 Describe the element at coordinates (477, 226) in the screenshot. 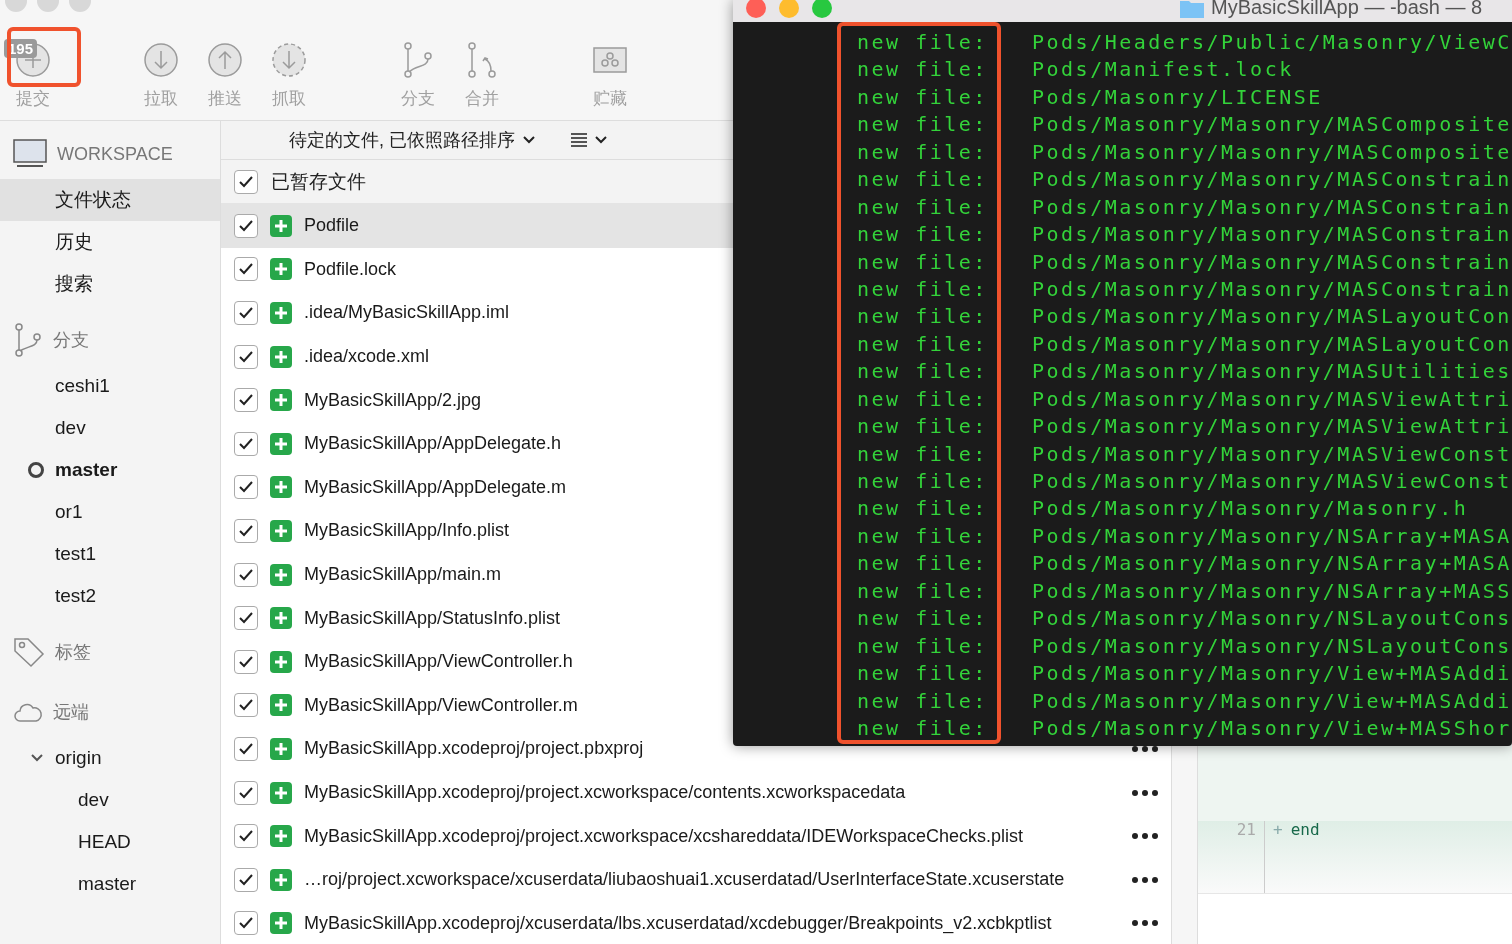

I see `file-row: Podfile` at that location.